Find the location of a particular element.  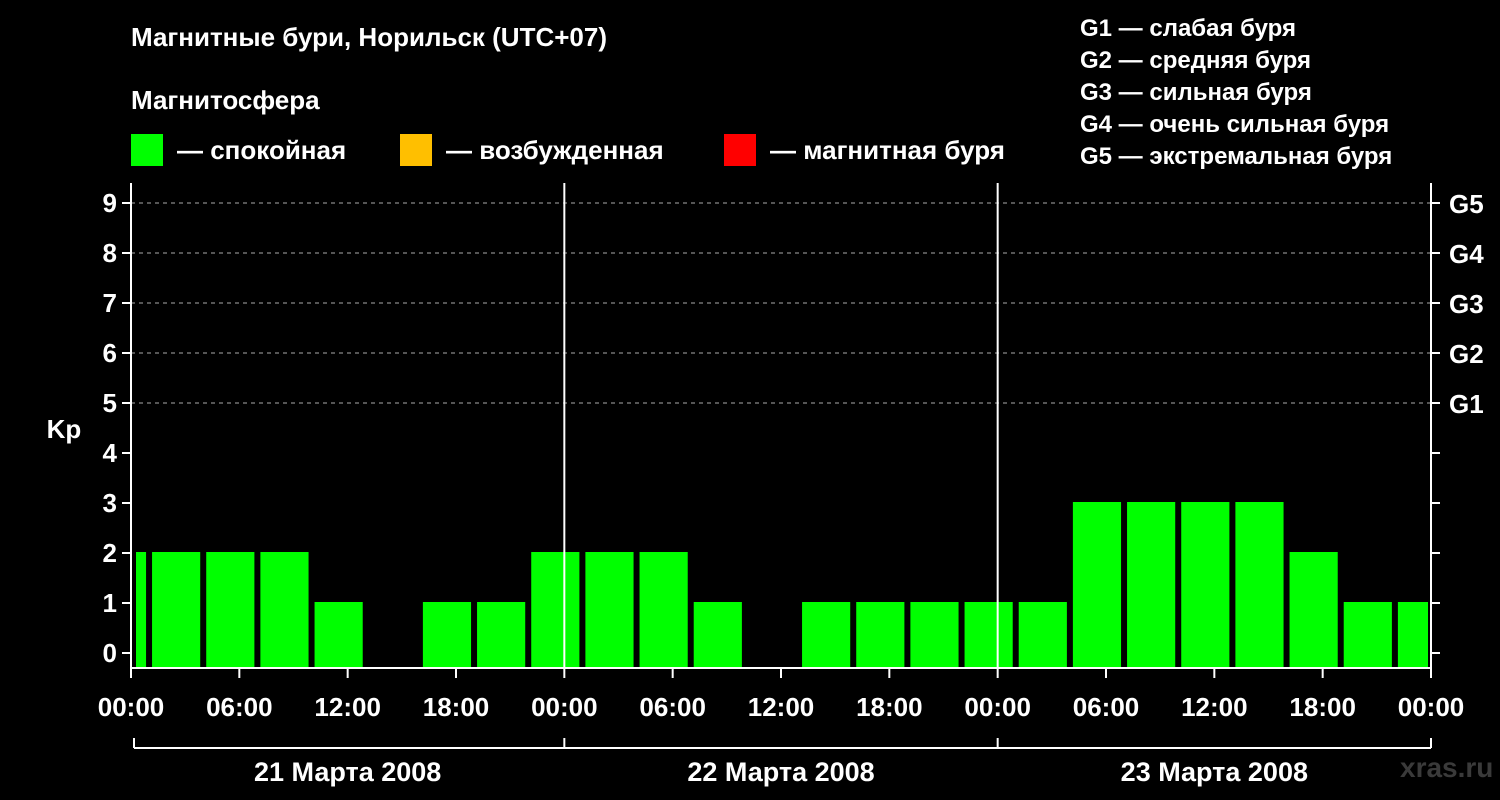

right-tick-label-g5: G5 is located at coordinates (1466, 204).